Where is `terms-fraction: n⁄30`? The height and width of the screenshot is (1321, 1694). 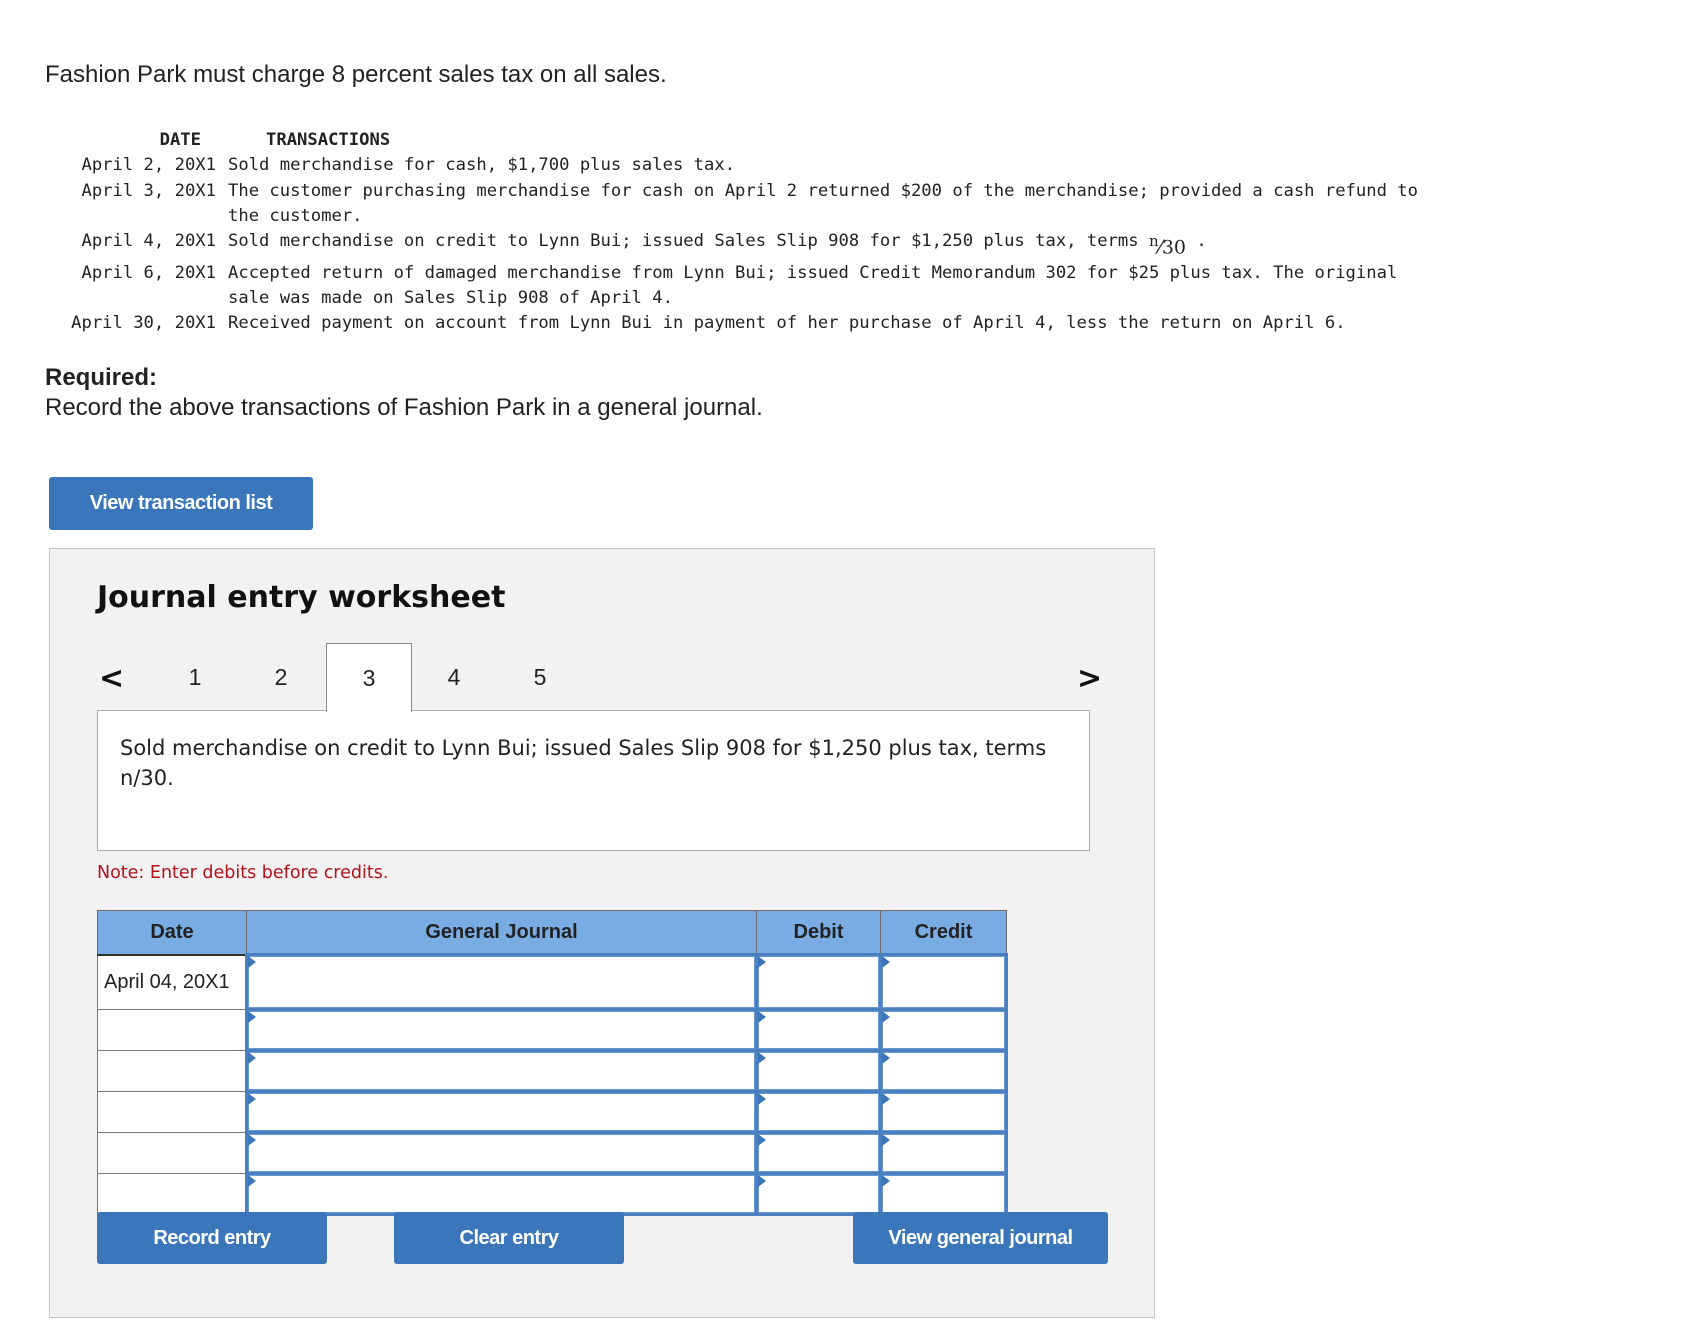 terms-fraction: n⁄30 is located at coordinates (1167, 245).